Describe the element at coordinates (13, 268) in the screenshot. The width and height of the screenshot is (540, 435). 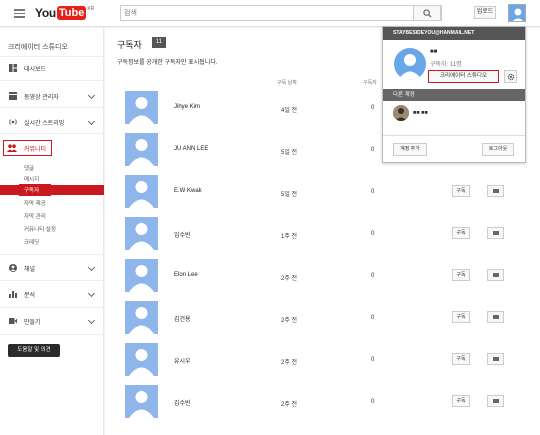
I see `channel-icon` at that location.